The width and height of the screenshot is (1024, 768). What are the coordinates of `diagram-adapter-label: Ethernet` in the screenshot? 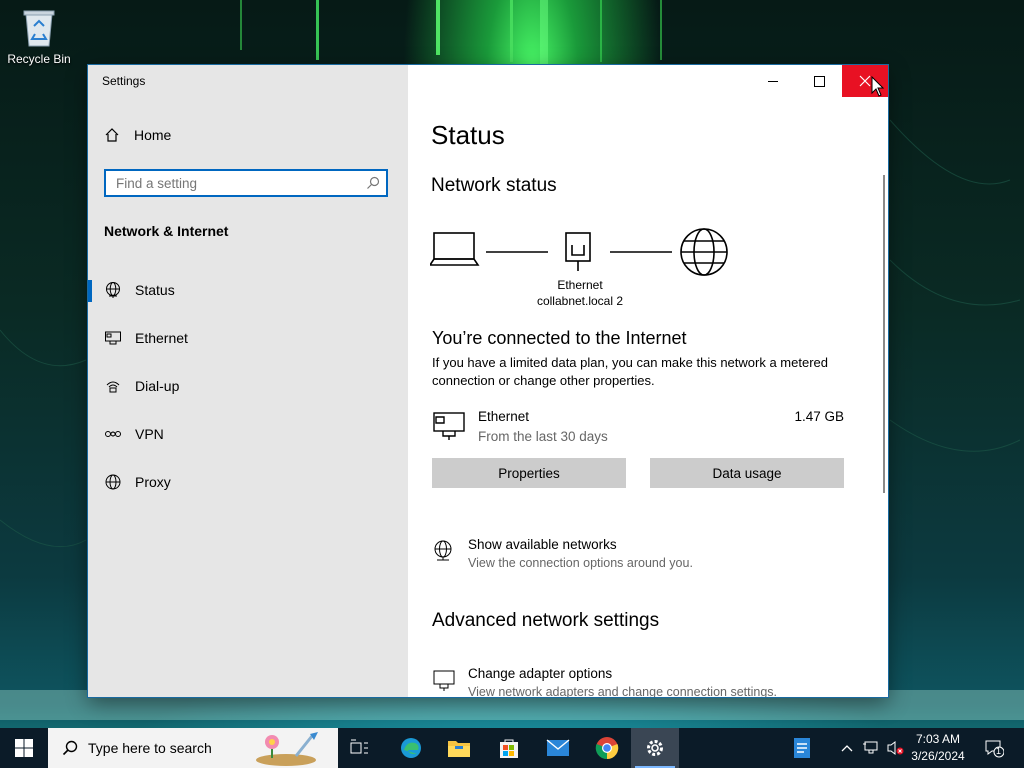 It's located at (580, 285).